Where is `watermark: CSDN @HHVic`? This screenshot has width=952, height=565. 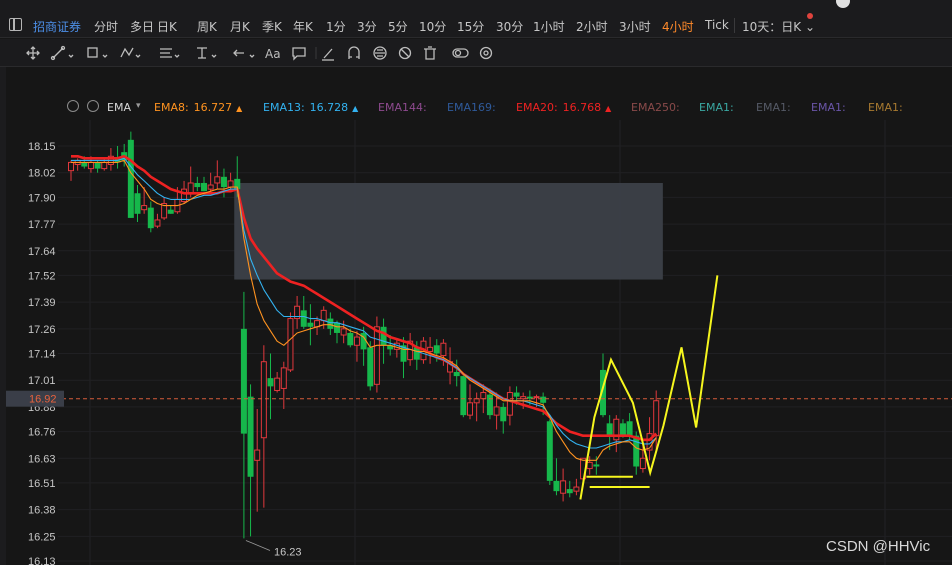
watermark: CSDN @HHVic is located at coordinates (878, 546).